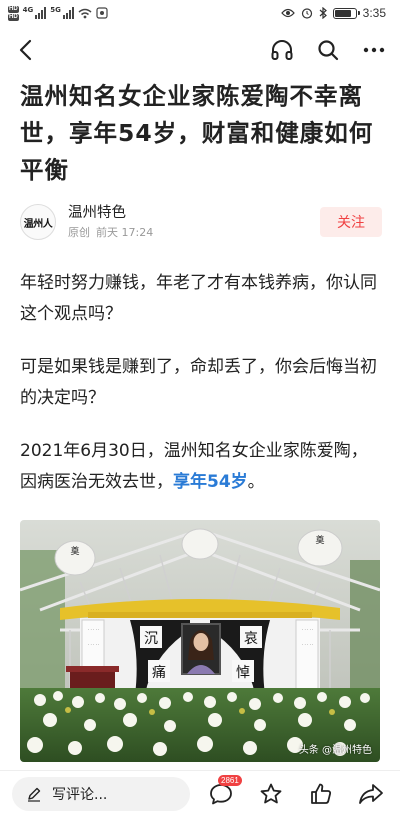 This screenshot has width=400, height=816. Describe the element at coordinates (198, 382) in the screenshot. I see `paragraph-2: 可是如果钱是赚到了，命却丢了，你会后悔当初的决定吗？` at that location.